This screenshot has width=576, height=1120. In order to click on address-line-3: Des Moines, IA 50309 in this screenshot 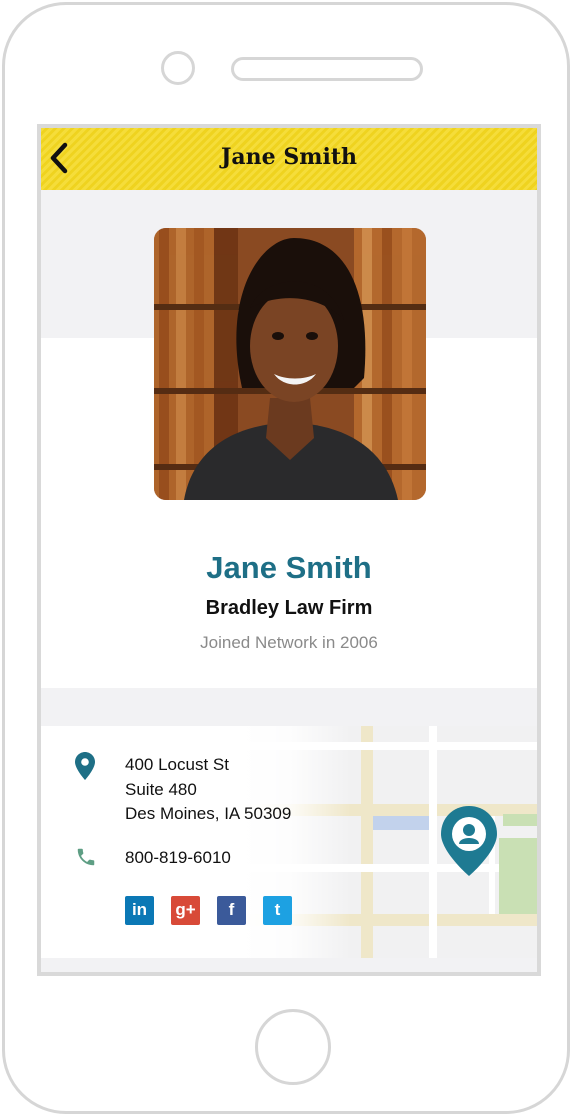, I will do `click(208, 813)`.